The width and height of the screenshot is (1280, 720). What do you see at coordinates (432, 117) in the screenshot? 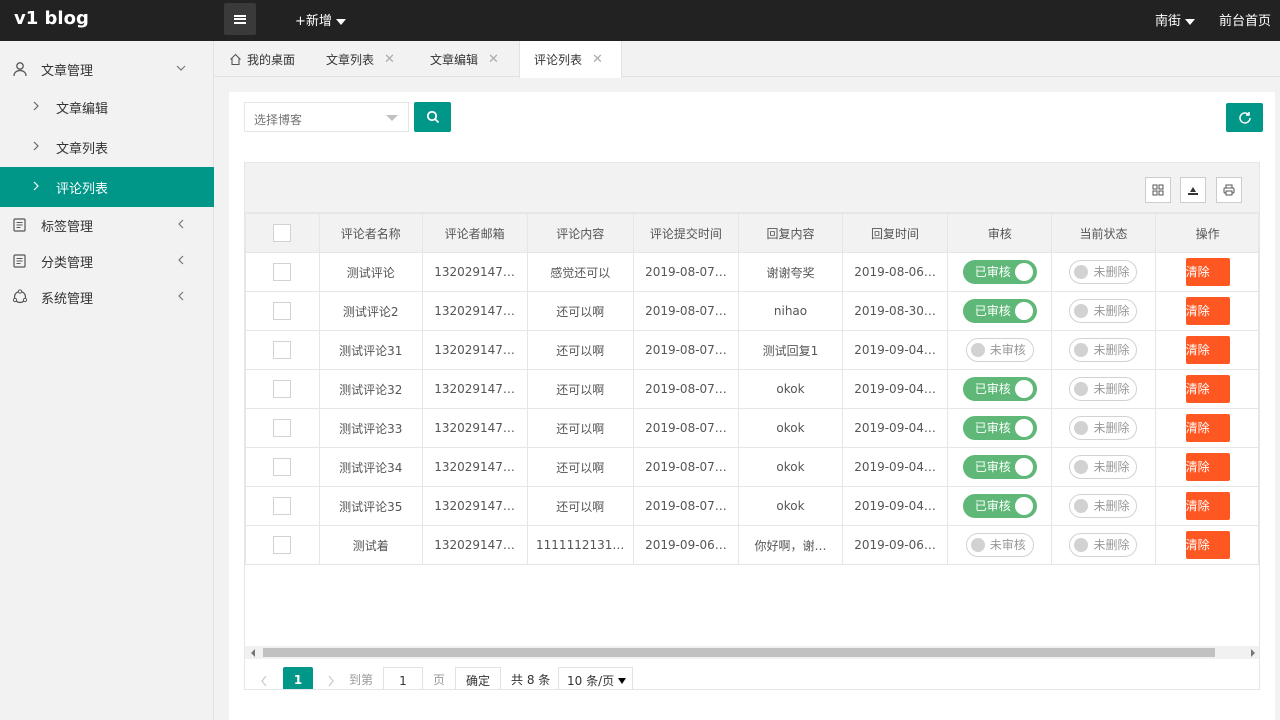
I see `search-button` at bounding box center [432, 117].